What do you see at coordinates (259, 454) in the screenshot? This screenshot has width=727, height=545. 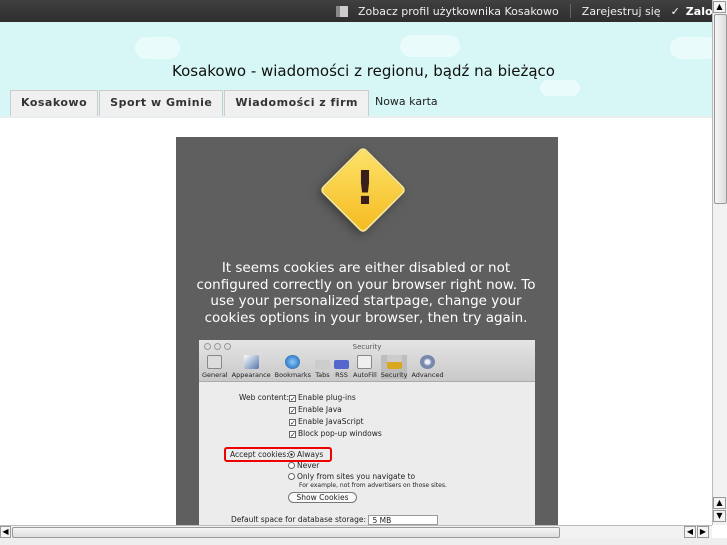 I see `accept-cookies-label: Accept cookies:` at bounding box center [259, 454].